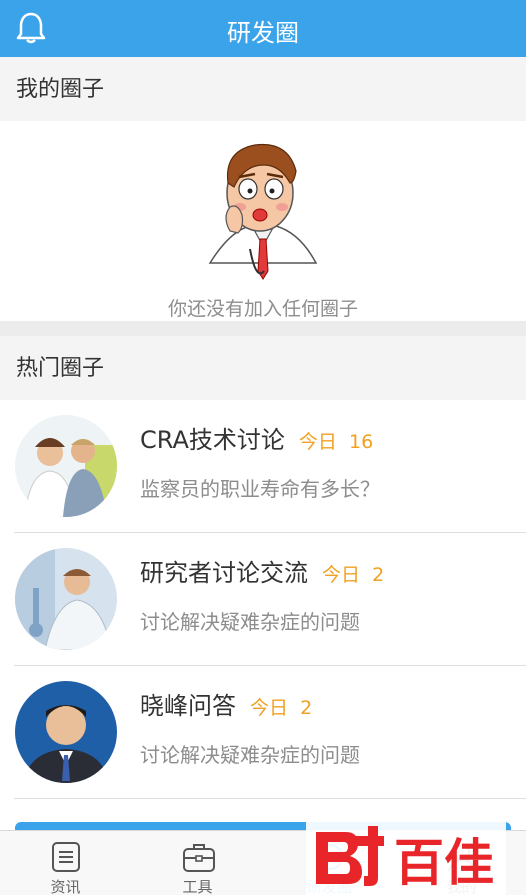 This screenshot has height=895, width=526. Describe the element at coordinates (198, 858) in the screenshot. I see `toolbox-icon` at that location.